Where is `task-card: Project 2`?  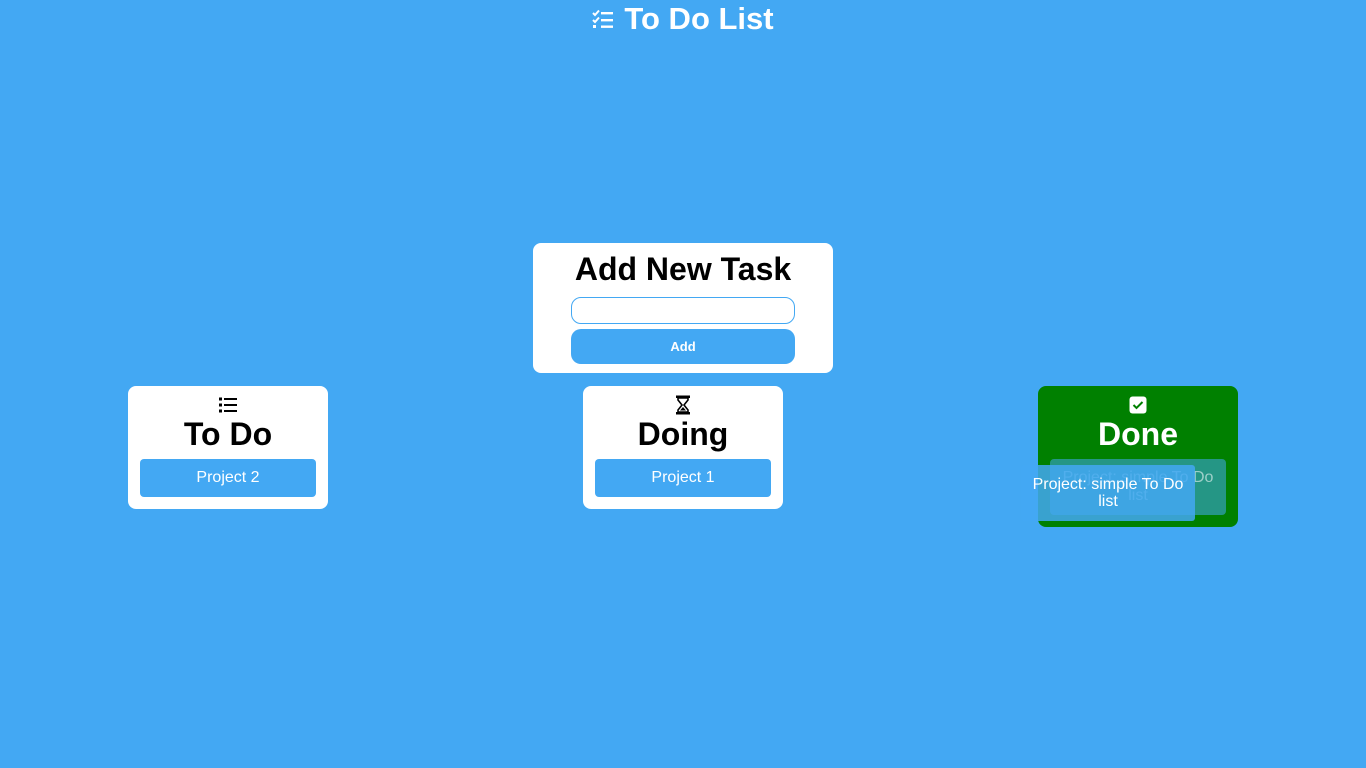
task-card: Project 2 is located at coordinates (228, 478).